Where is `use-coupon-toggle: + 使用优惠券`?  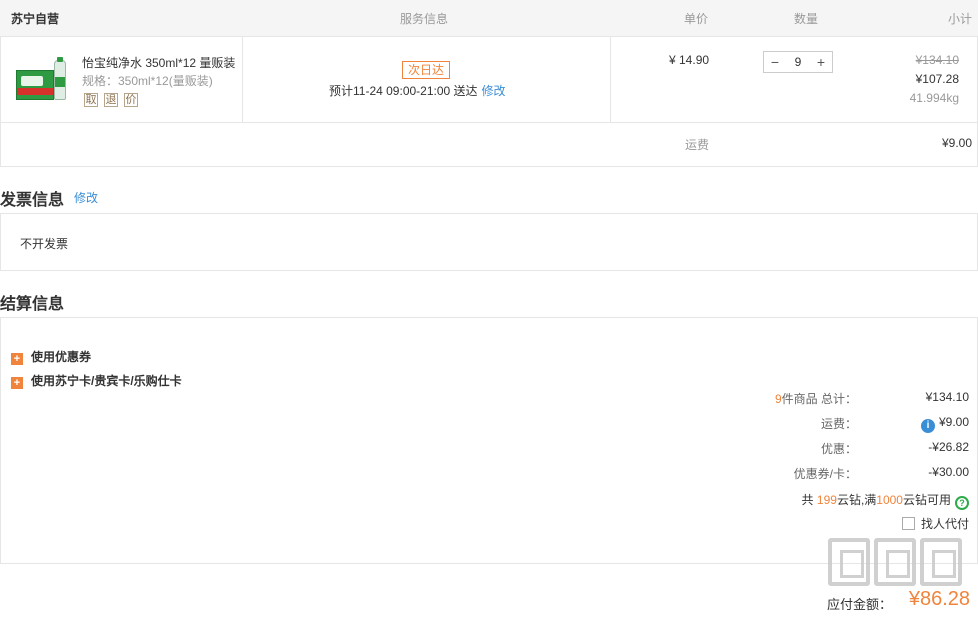
use-coupon-toggle: + 使用优惠券 is located at coordinates (51, 356).